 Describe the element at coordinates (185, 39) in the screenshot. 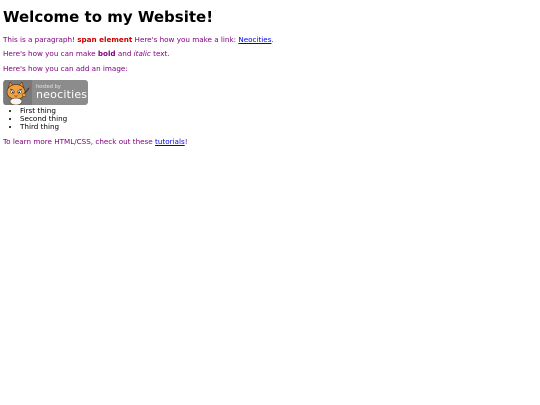

I see `link-intro-text: Here's how you make a link:` at that location.